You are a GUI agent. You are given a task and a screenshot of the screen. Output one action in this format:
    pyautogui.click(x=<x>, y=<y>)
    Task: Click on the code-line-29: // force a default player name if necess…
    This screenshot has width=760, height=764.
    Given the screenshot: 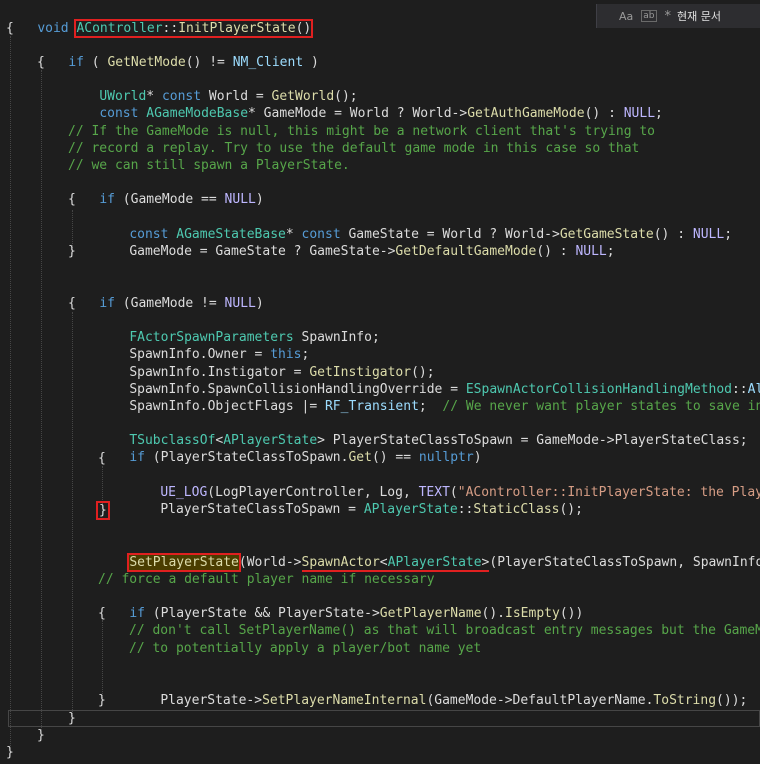 What is the action you would take?
    pyautogui.click(x=266, y=579)
    